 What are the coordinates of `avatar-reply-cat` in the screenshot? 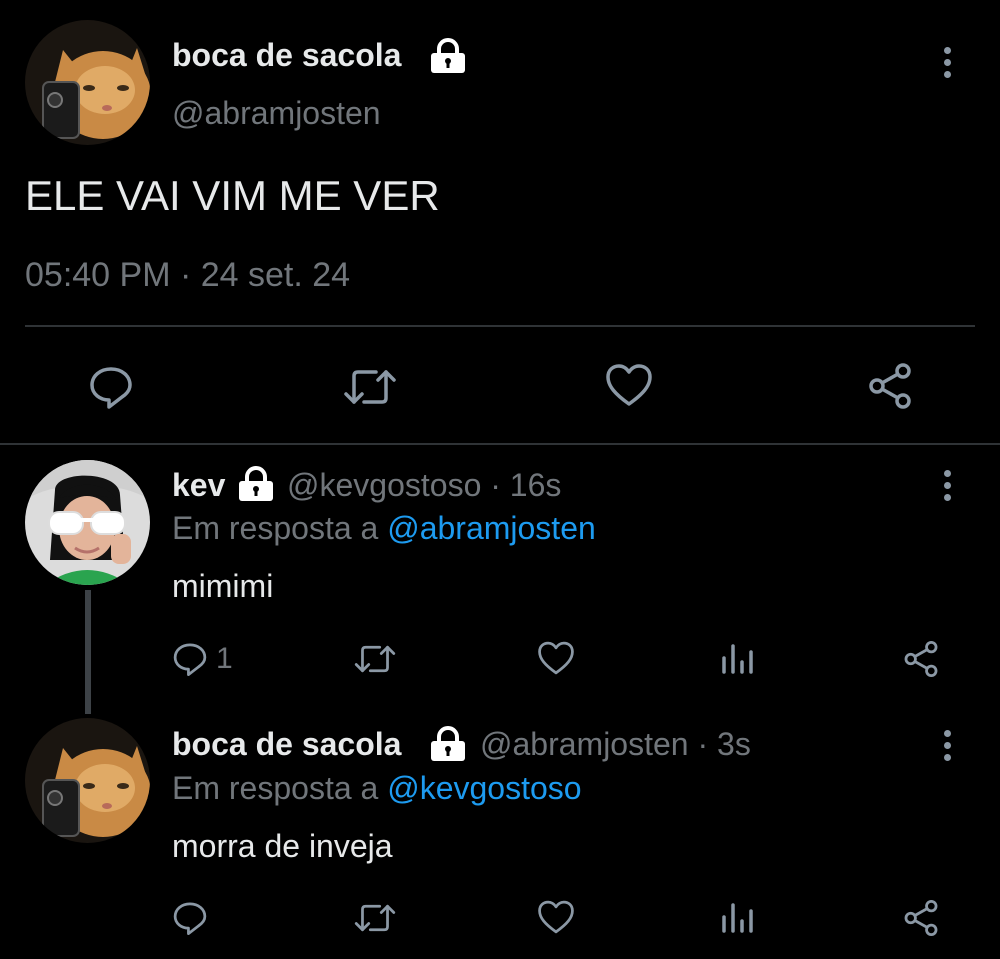 It's located at (87, 780).